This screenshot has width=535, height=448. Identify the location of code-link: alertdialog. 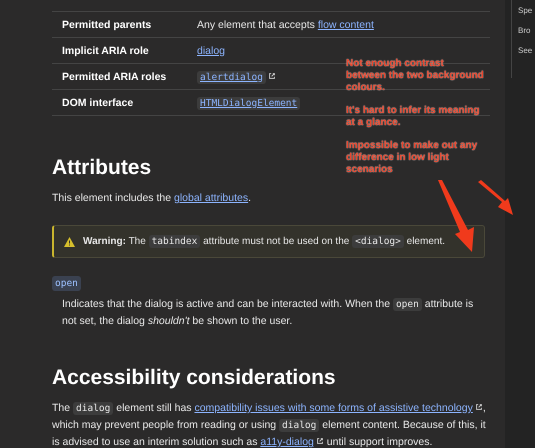
(231, 77).